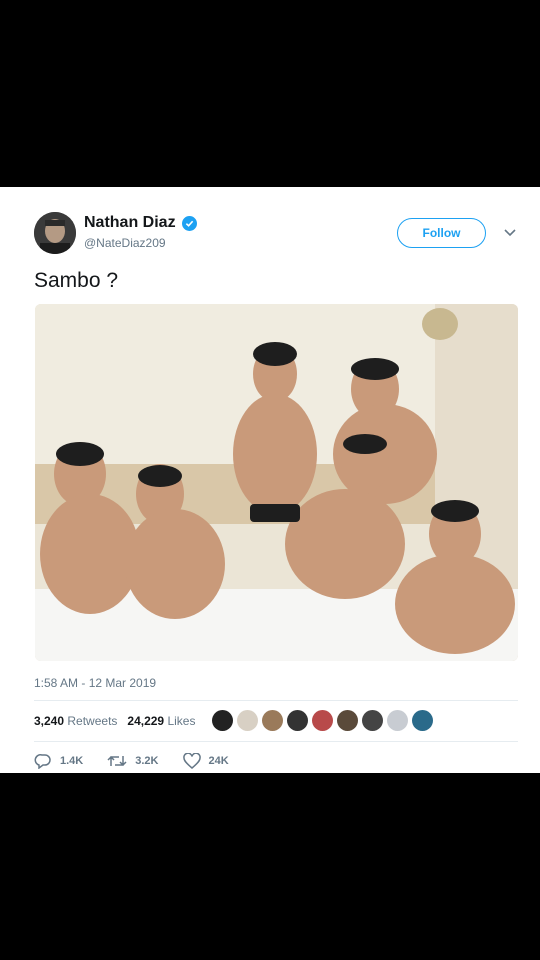  I want to click on retweets-stat: 3,240 Retweets, so click(75, 721).